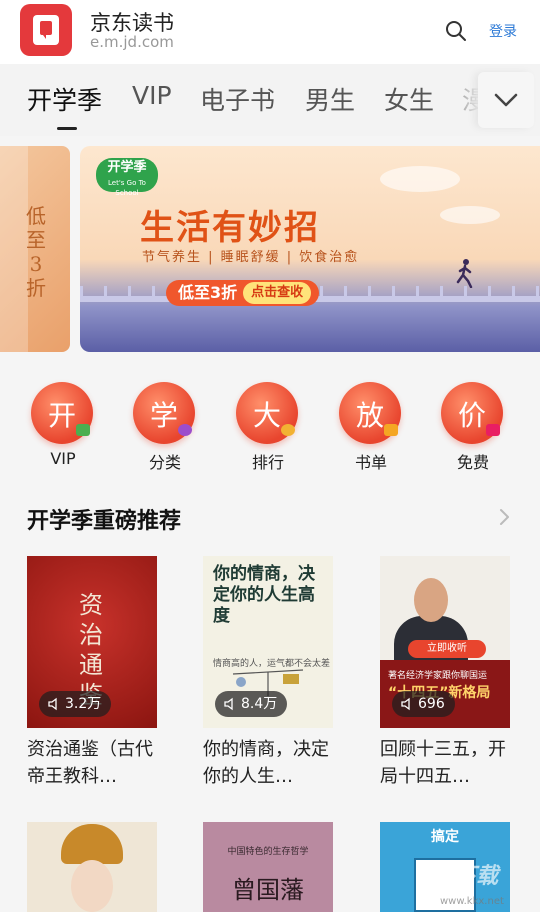 This screenshot has height=912, width=540. Describe the element at coordinates (371, 427) in the screenshot. I see `category-booklist: 放 书单` at that location.